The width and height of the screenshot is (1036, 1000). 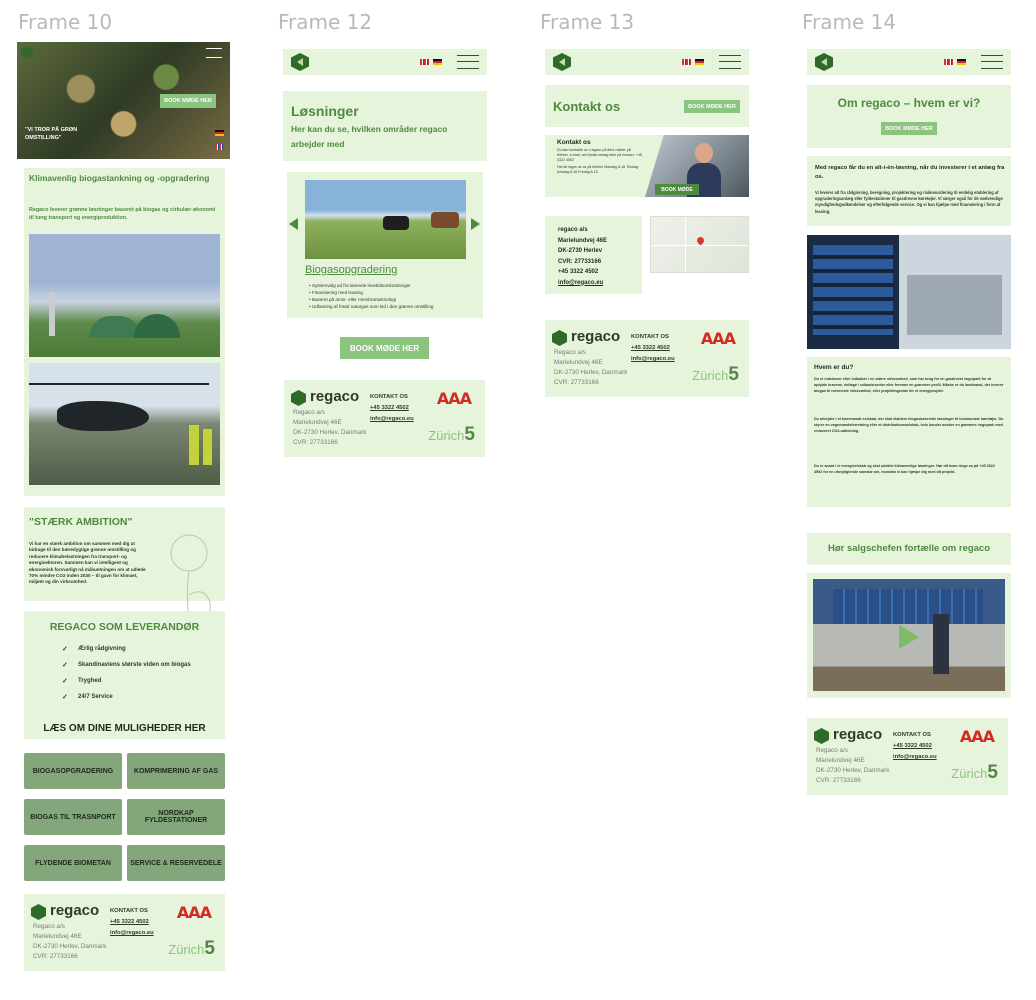 I want to click on chevron-right-icon, so click(x=475, y=224).